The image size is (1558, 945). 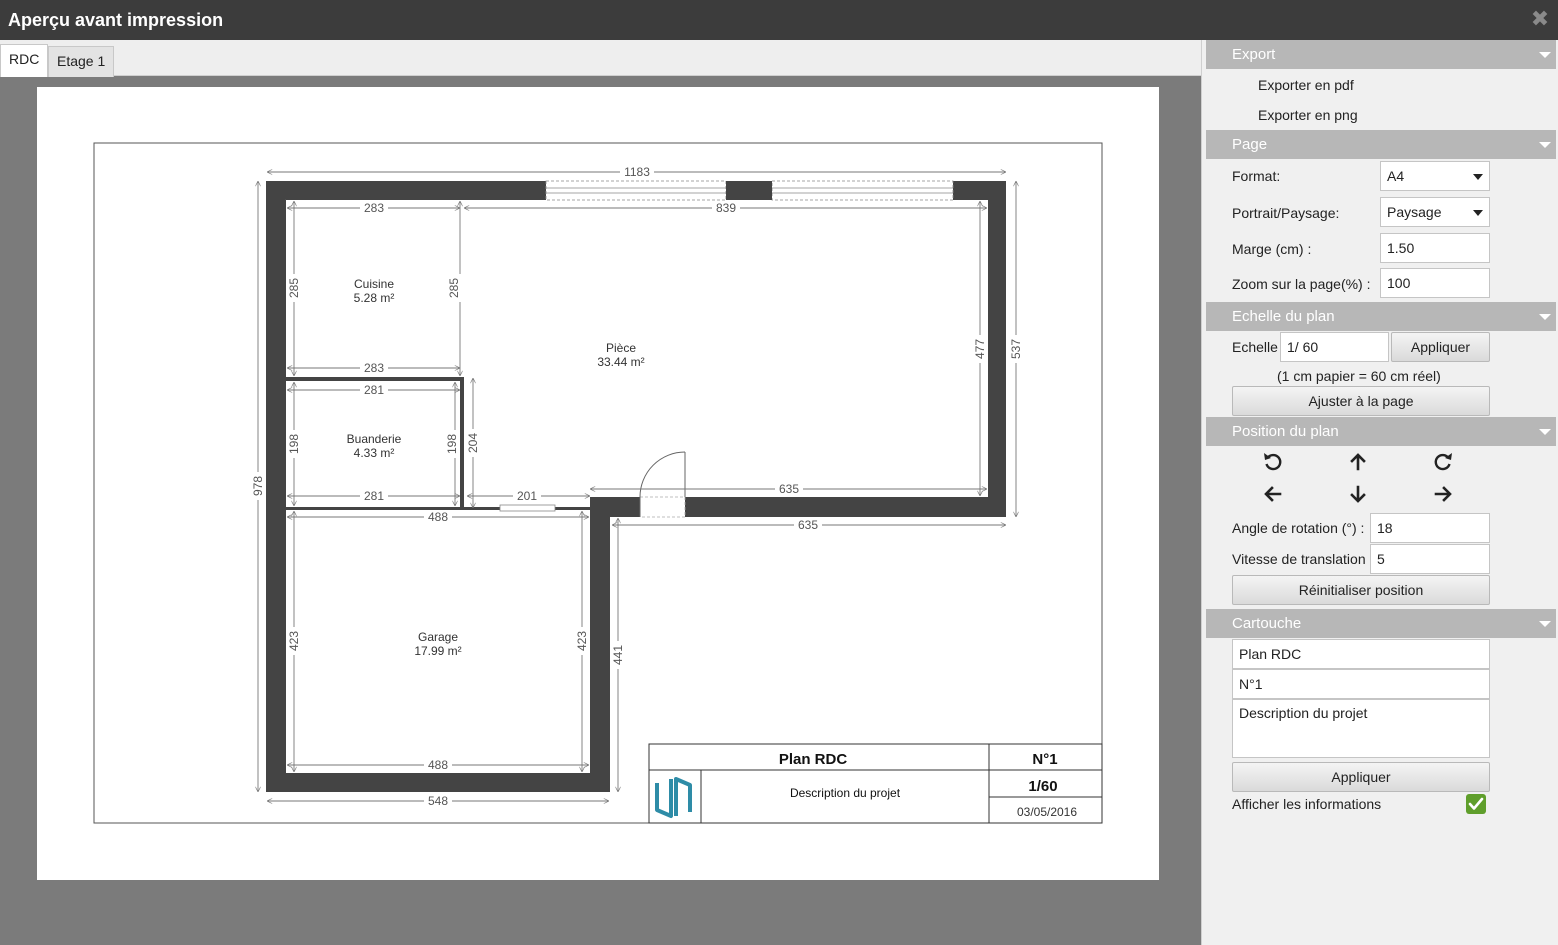 What do you see at coordinates (726, 346) in the screenshot?
I see `windows` at bounding box center [726, 346].